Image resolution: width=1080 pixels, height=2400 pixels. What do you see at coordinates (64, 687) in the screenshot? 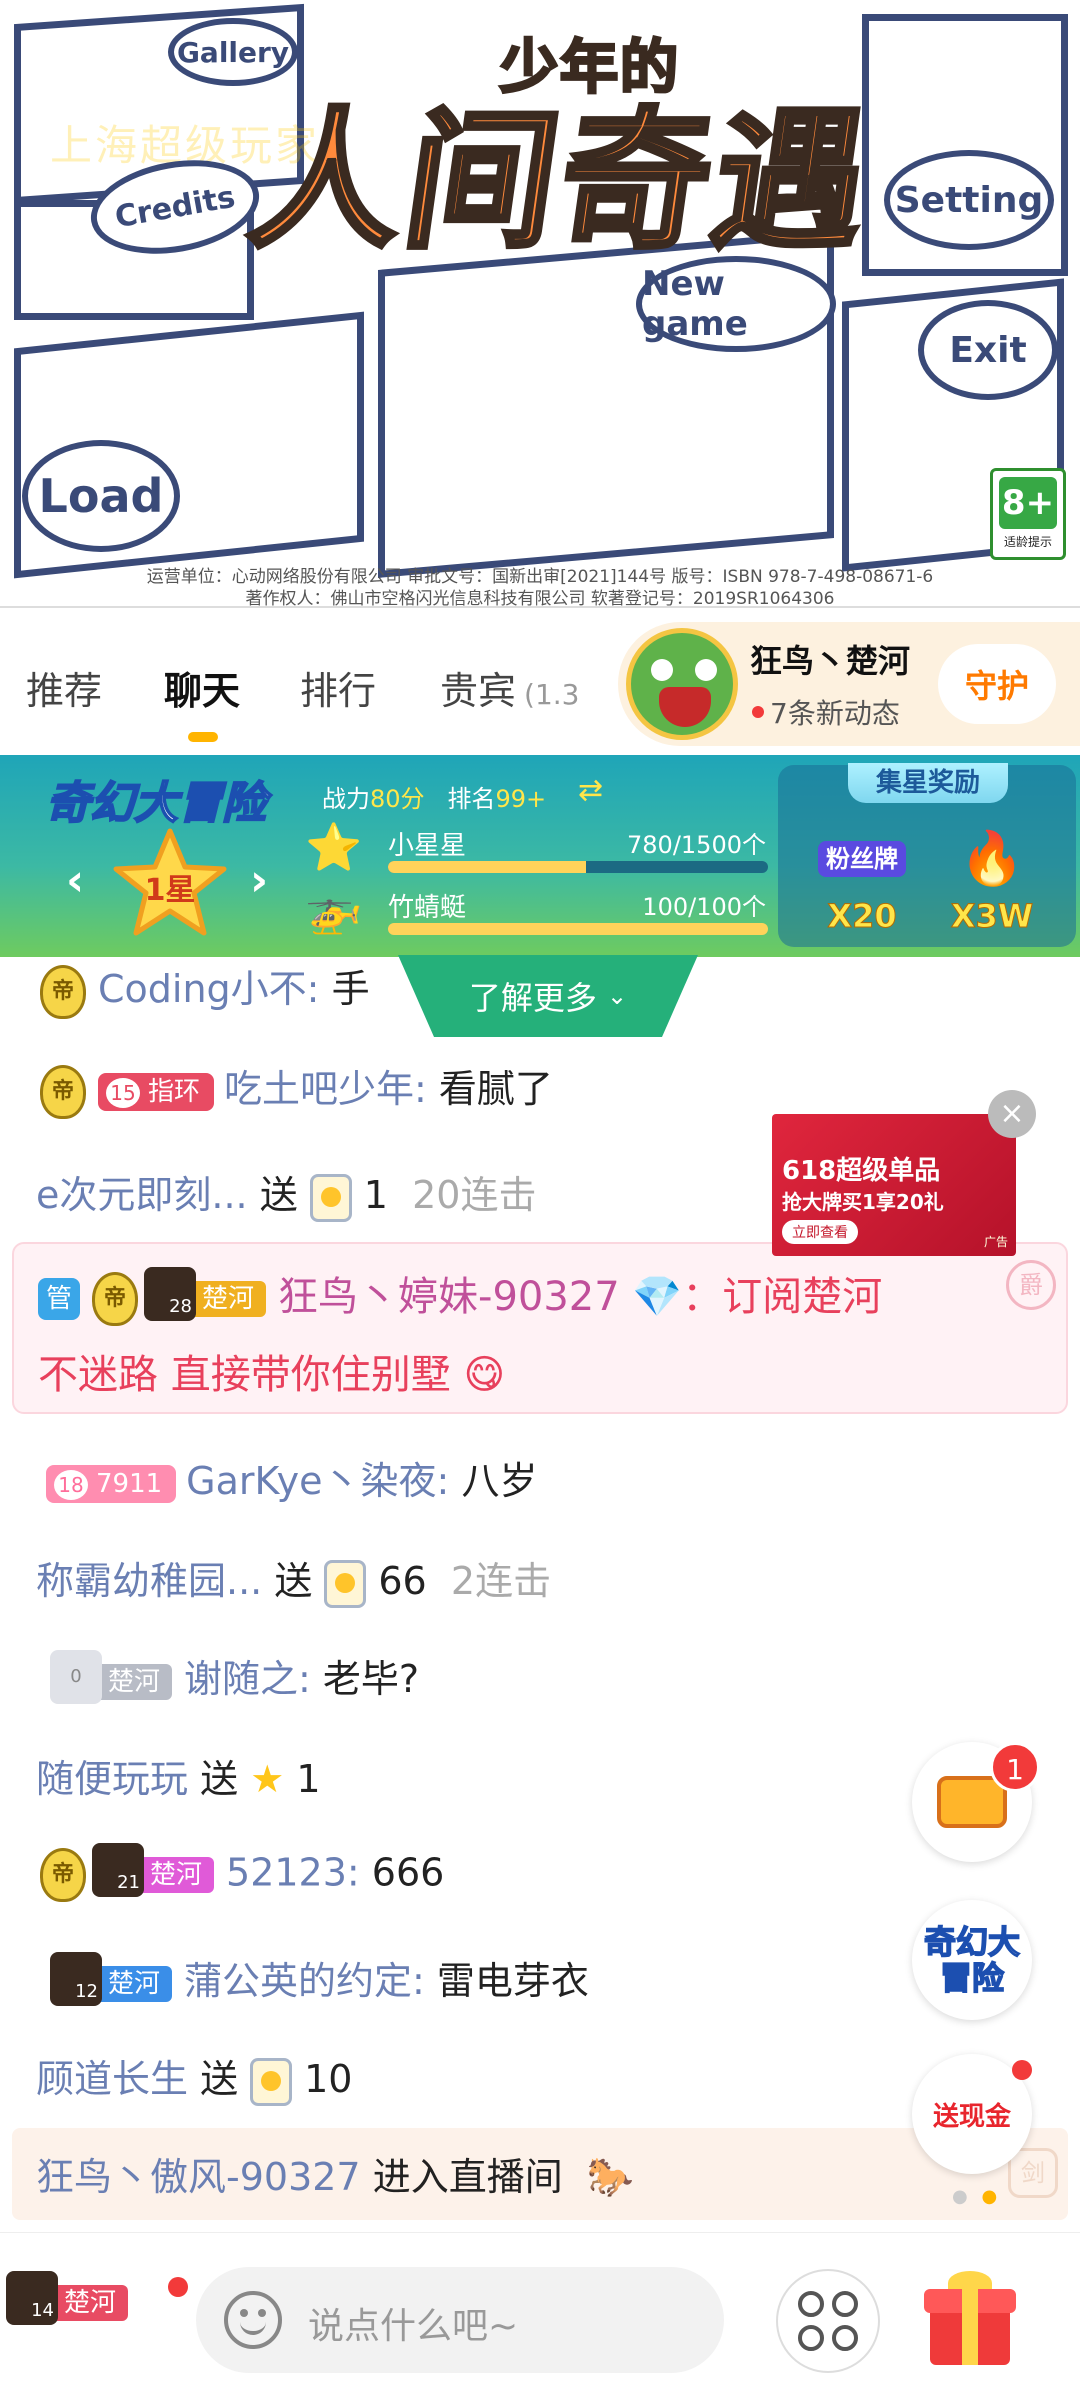
I see `tab-recommend: 推荐` at bounding box center [64, 687].